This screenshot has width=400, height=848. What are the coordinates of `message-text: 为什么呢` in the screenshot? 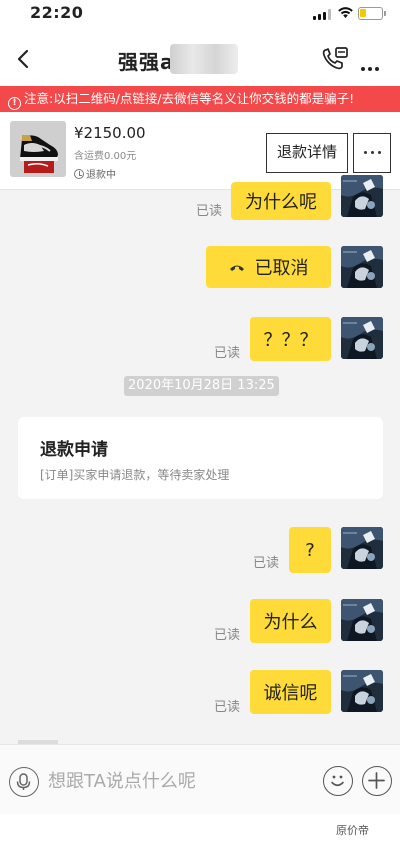 It's located at (281, 202).